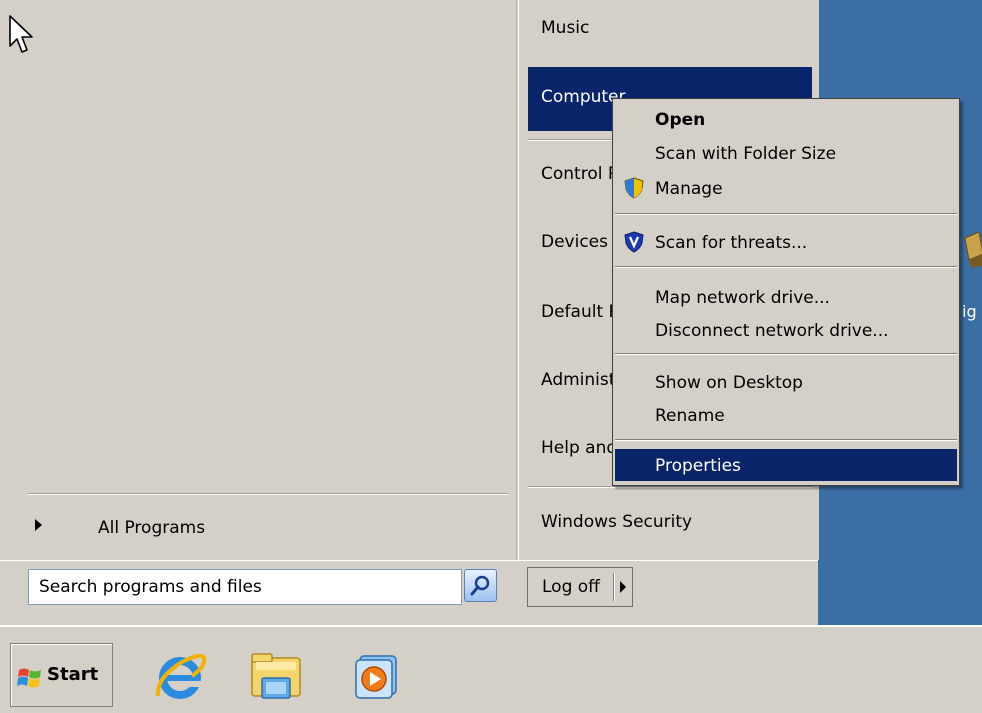 The height and width of the screenshot is (713, 982). I want to click on magnifier-icon, so click(480, 585).